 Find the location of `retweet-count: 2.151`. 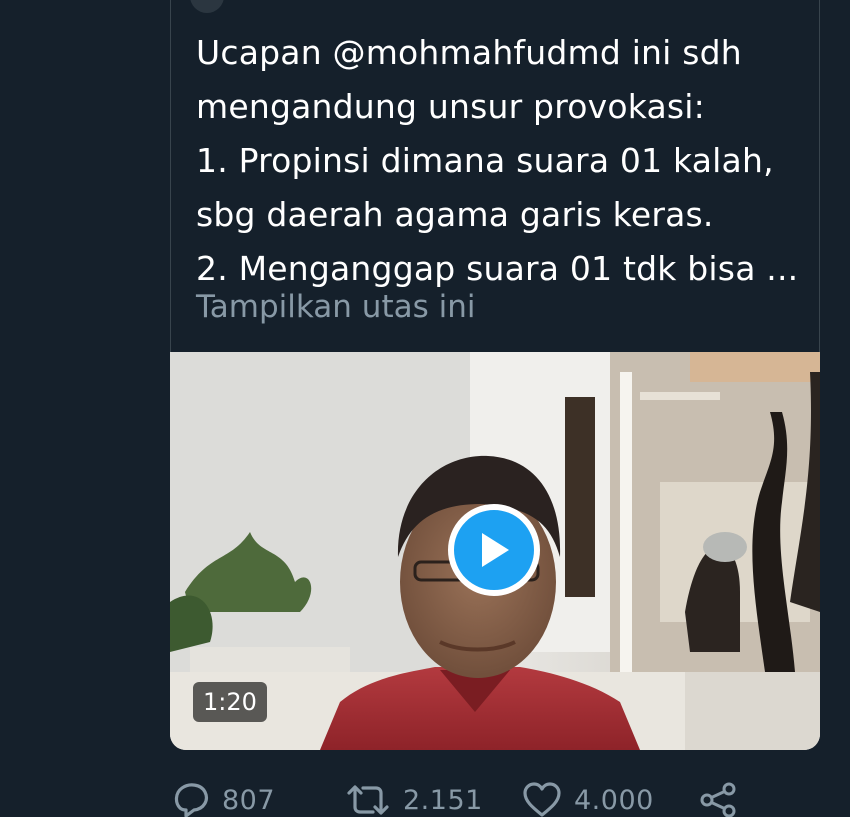

retweet-count: 2.151 is located at coordinates (443, 800).